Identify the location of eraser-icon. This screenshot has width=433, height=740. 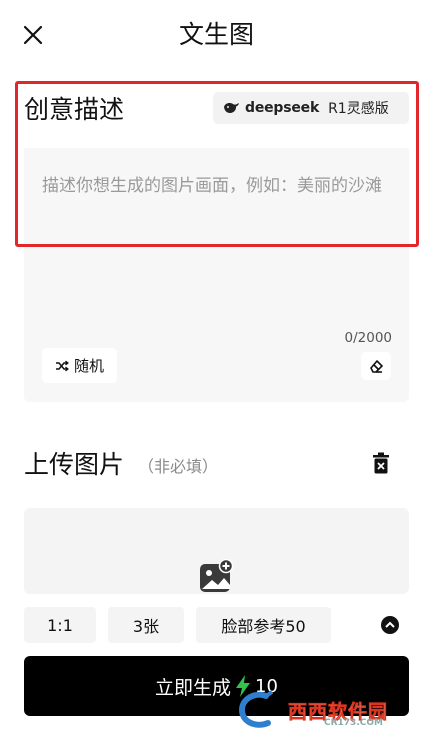
(376, 366).